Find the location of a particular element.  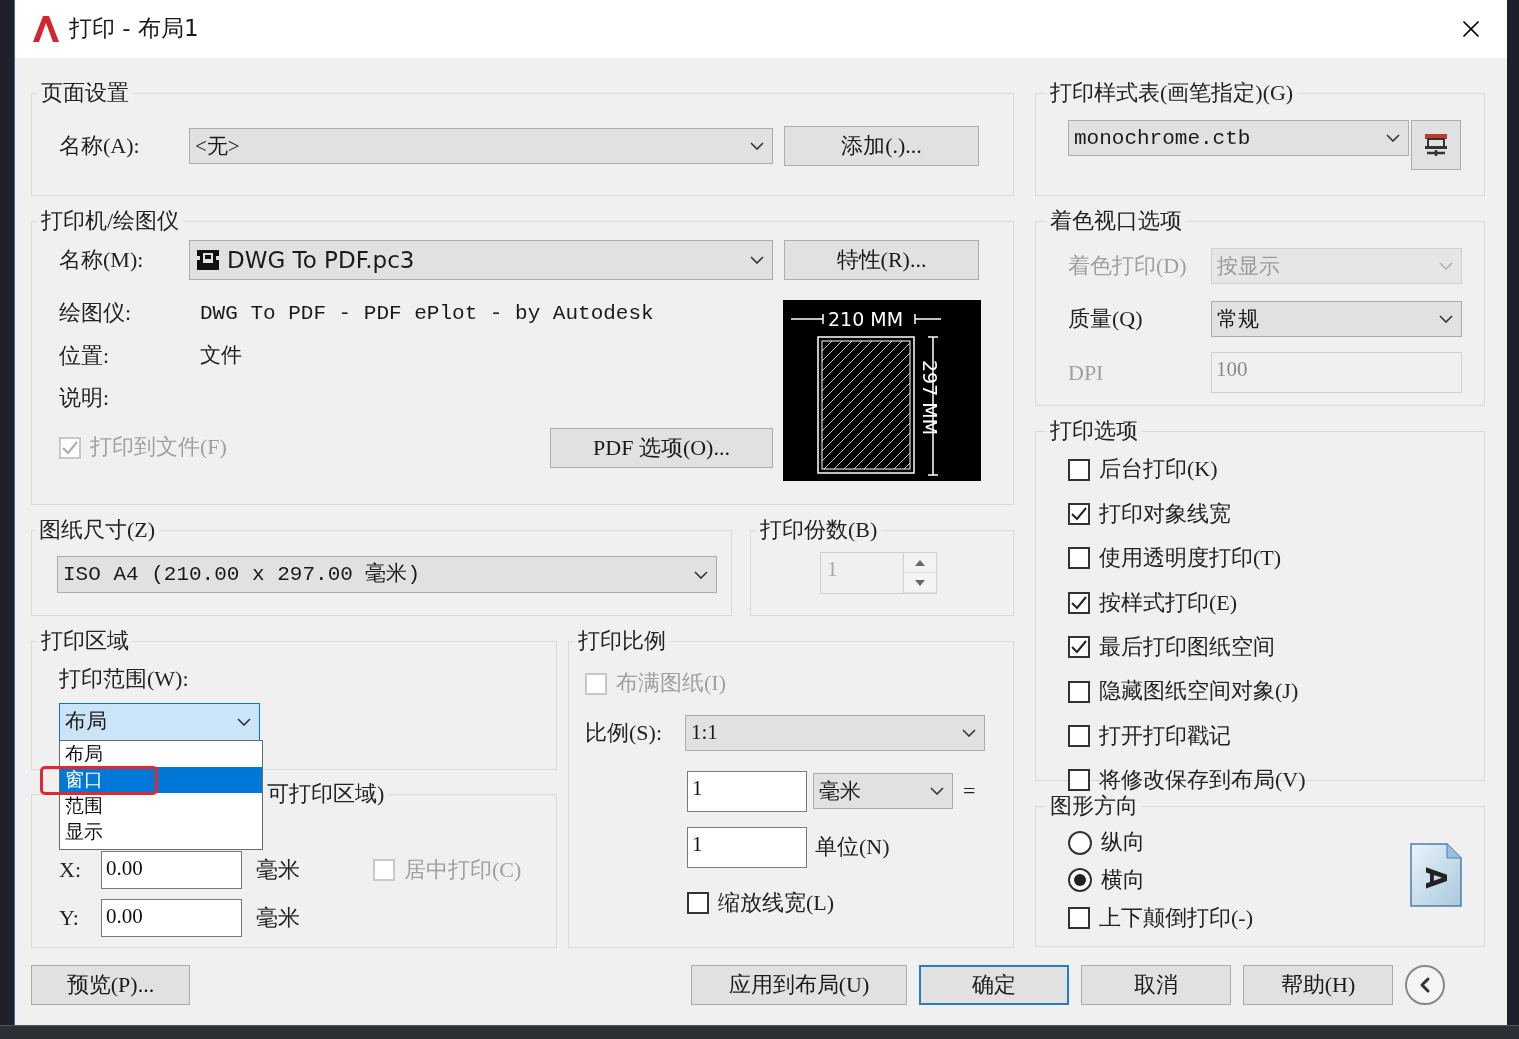

y-offset-field: 0.00 is located at coordinates (171, 918).